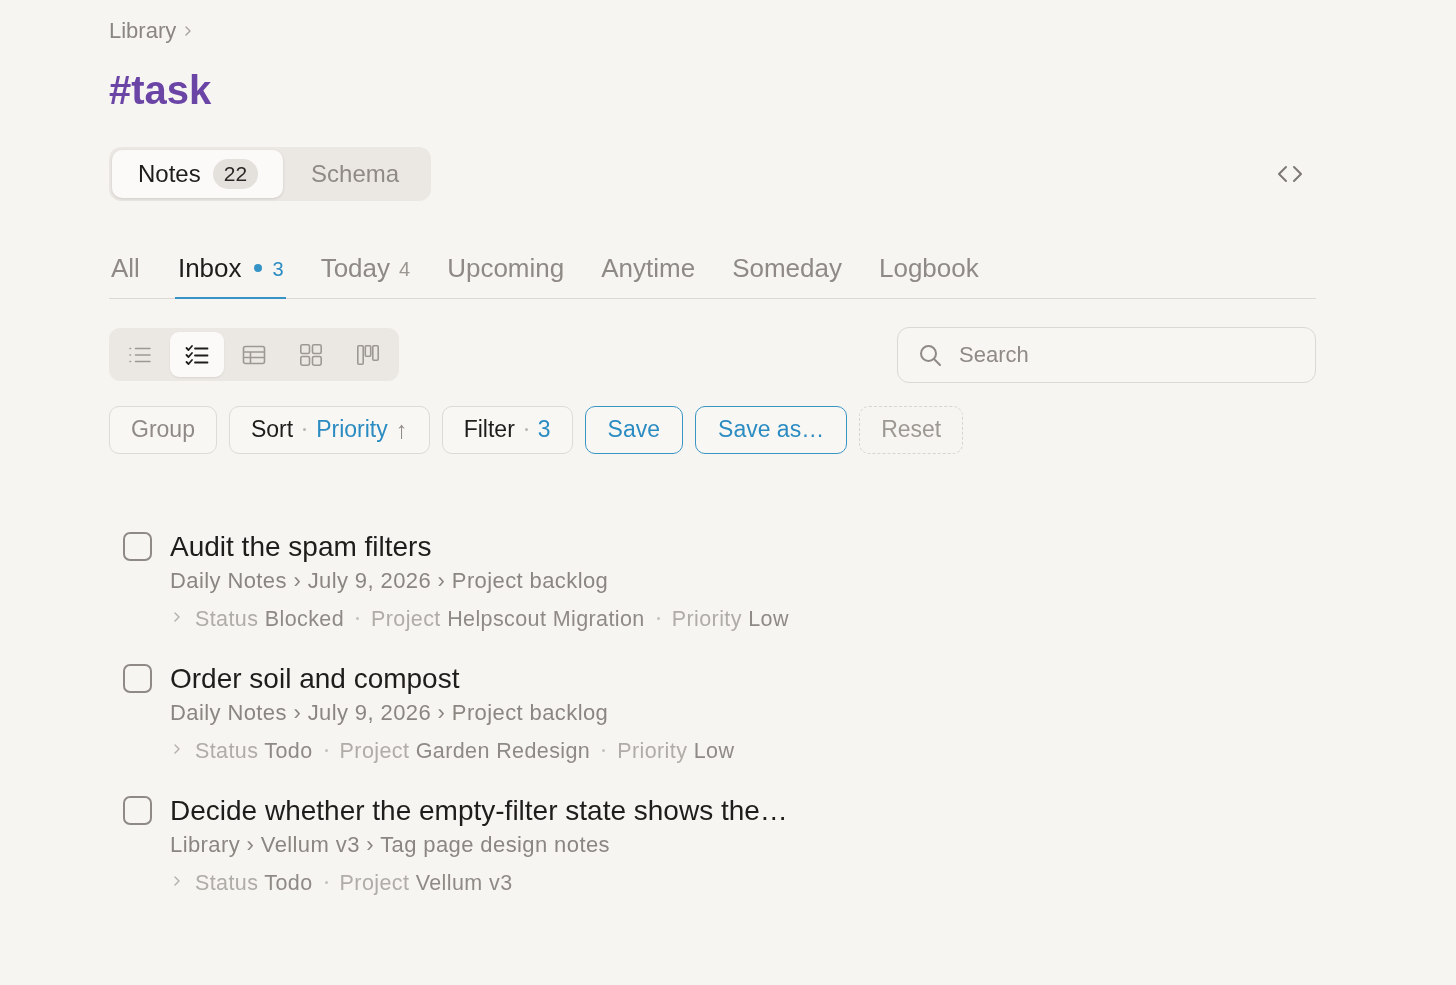 The height and width of the screenshot is (985, 1456). I want to click on grid-icon, so click(311, 354).